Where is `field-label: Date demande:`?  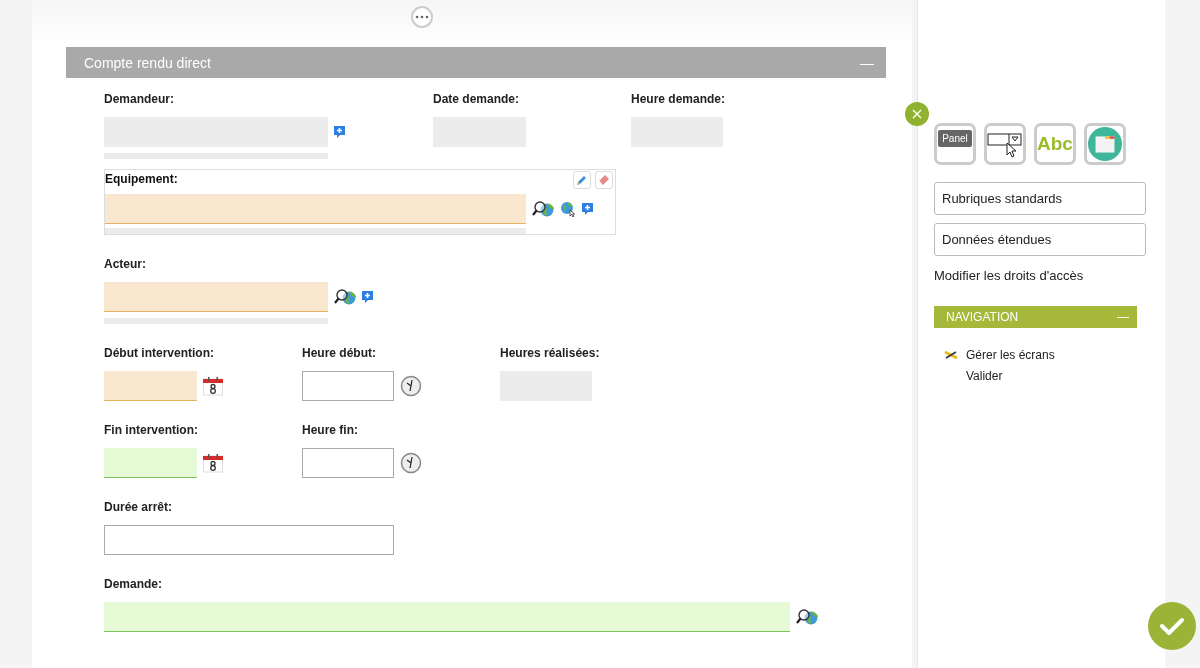
field-label: Date demande: is located at coordinates (477, 99).